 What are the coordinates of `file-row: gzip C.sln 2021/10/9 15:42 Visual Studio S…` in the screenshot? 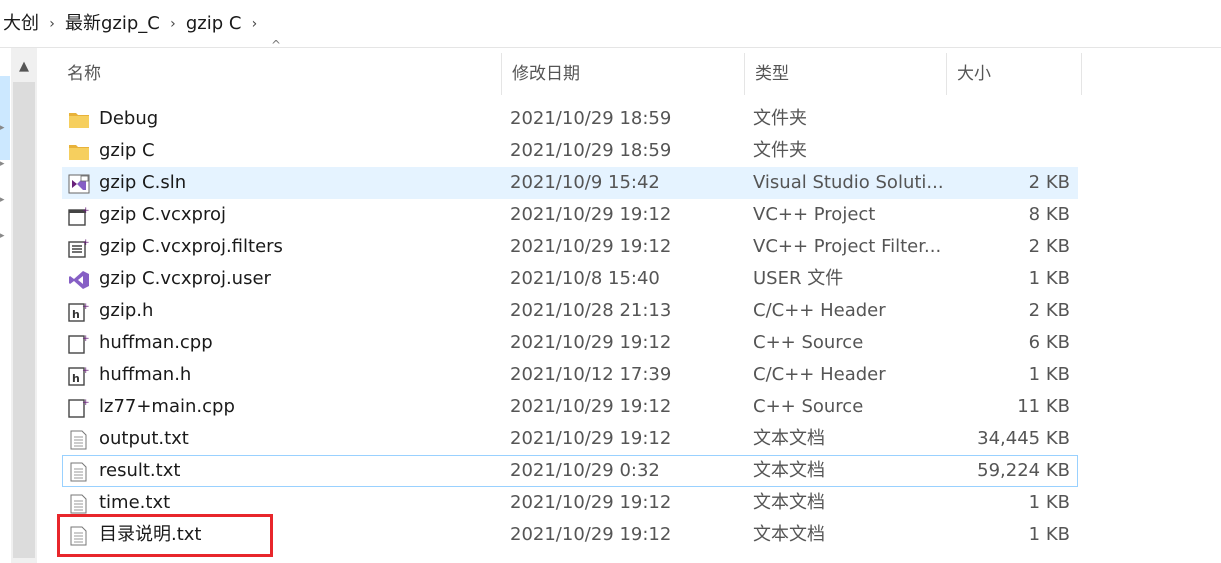 It's located at (570, 183).